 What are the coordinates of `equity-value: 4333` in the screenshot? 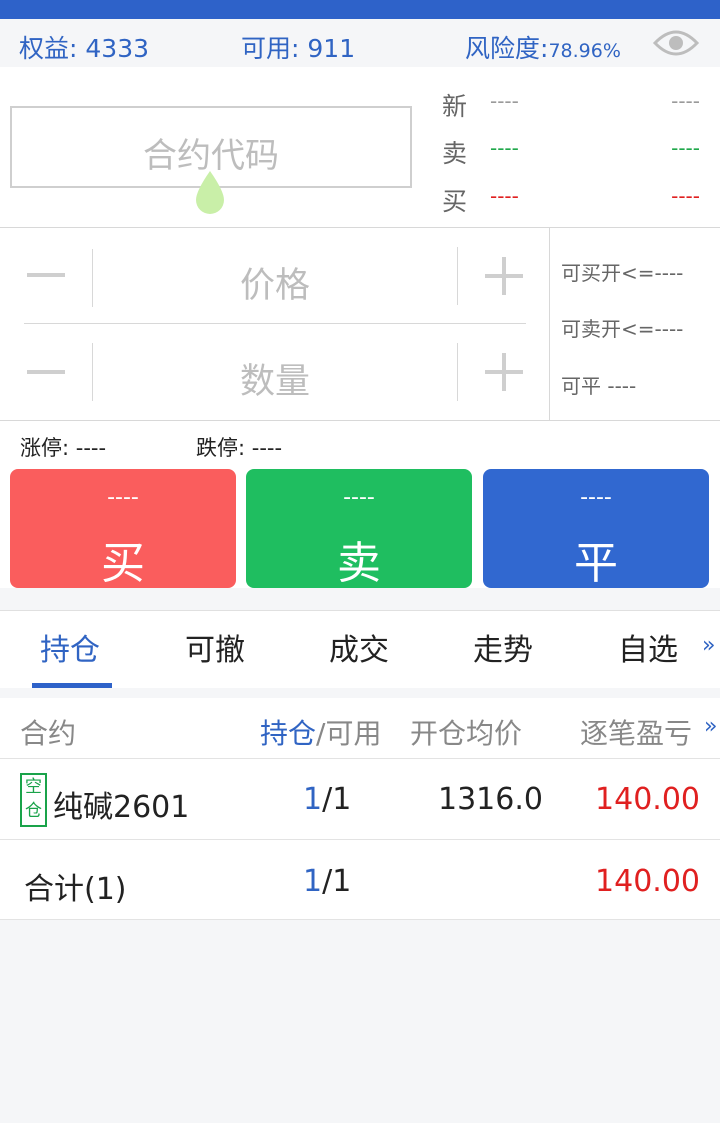 It's located at (117, 48).